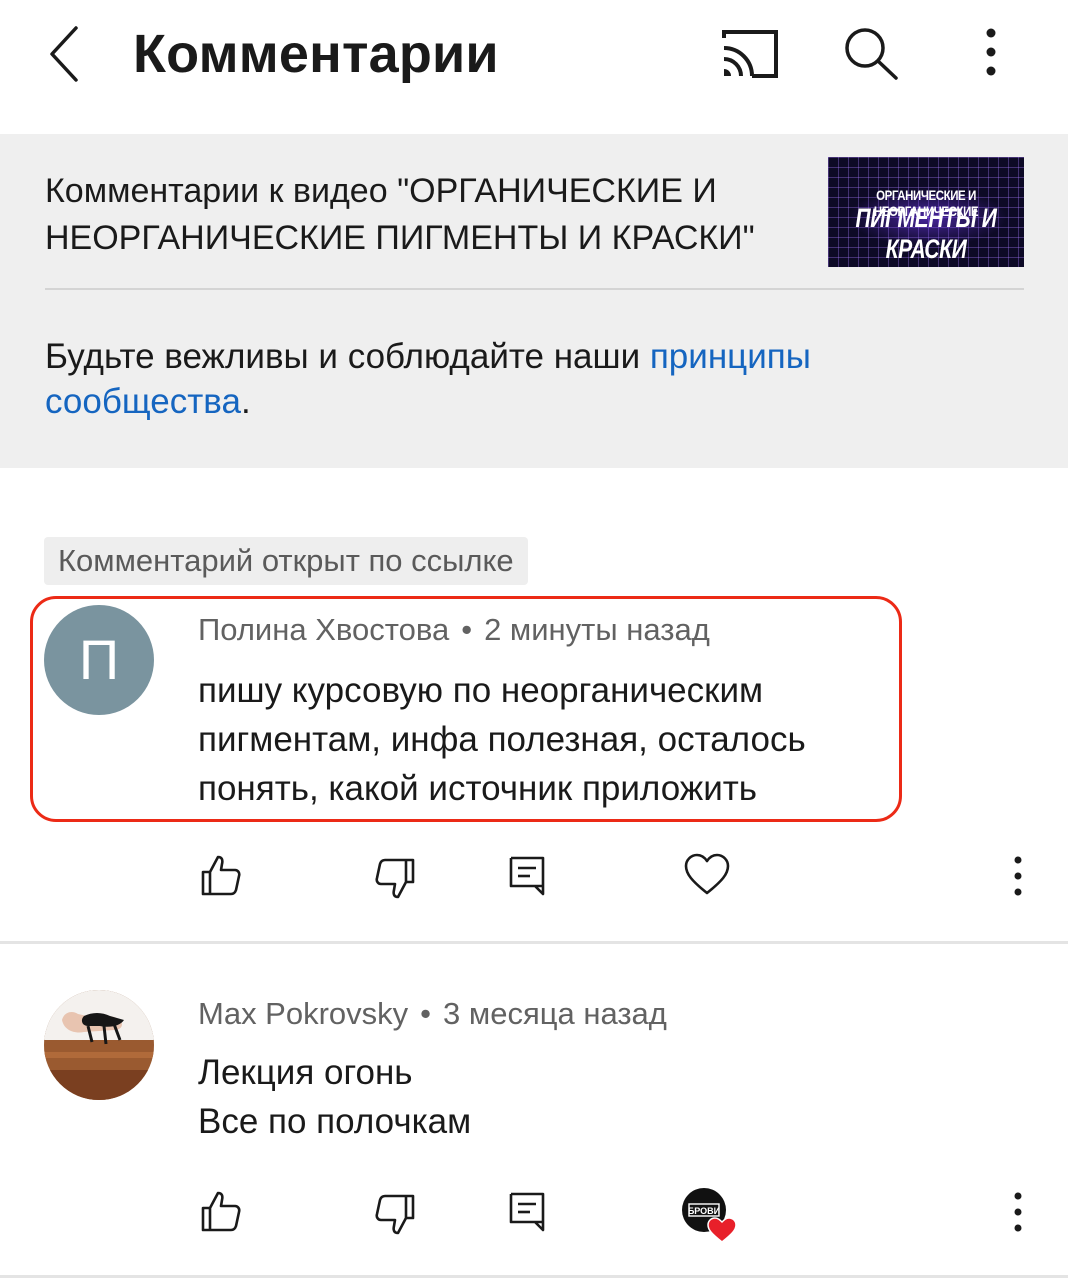 Image resolution: width=1068 pixels, height=1280 pixels. Describe the element at coordinates (707, 875) in the screenshot. I see `heart-icon` at that location.